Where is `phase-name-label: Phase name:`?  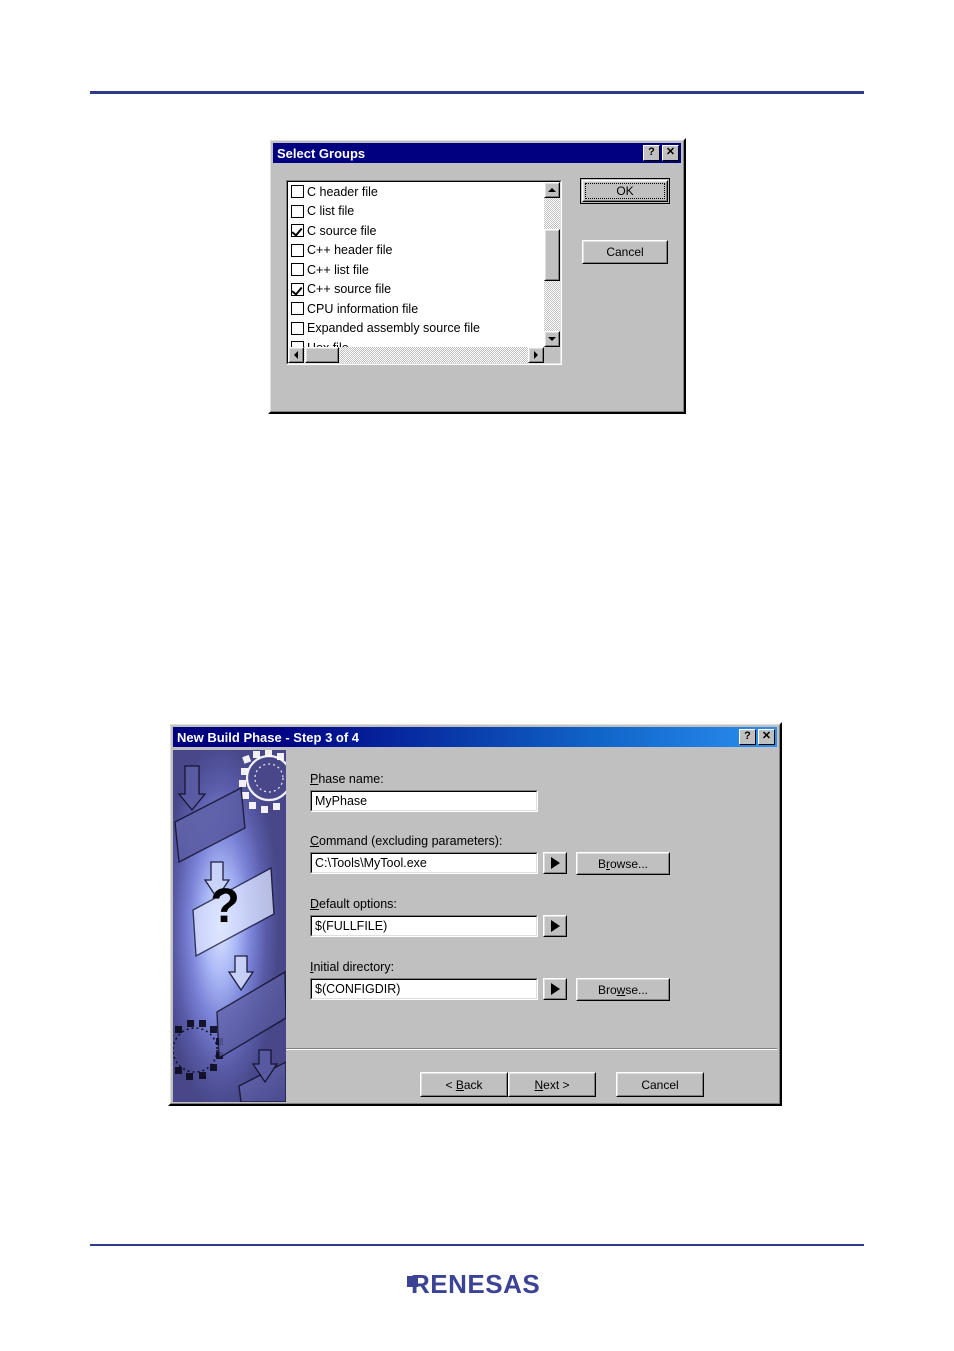
phase-name-label: Phase name: is located at coordinates (347, 779).